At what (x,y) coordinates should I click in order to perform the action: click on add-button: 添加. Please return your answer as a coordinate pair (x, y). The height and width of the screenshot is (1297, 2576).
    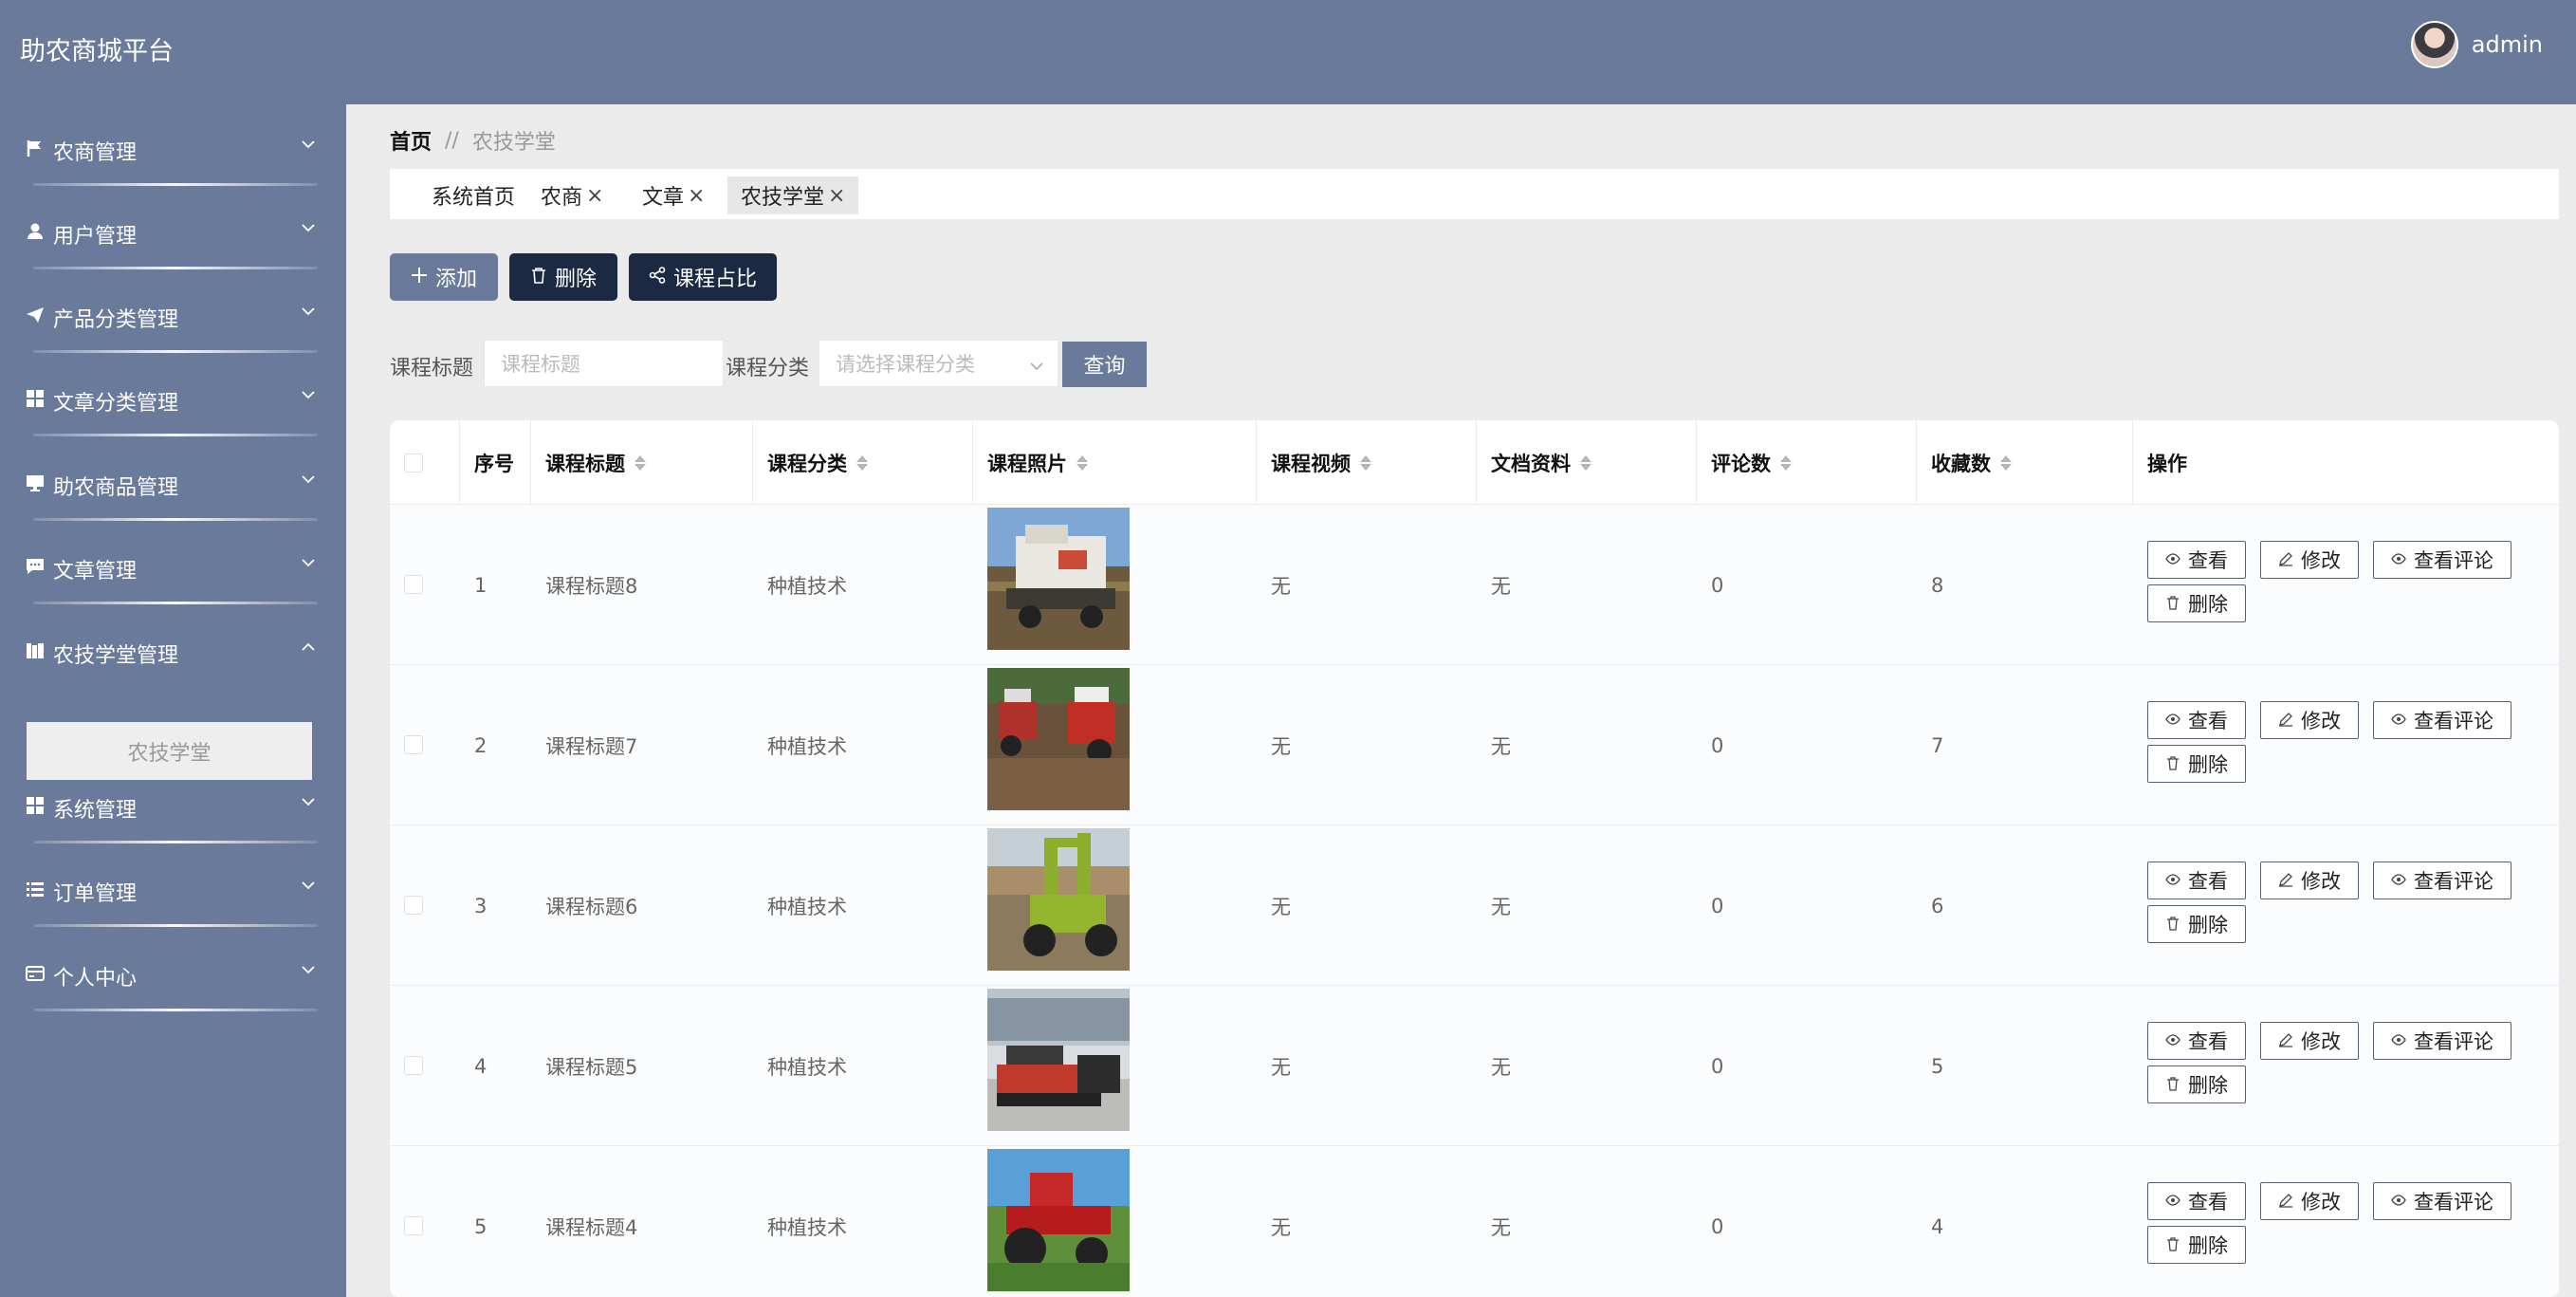
    Looking at the image, I should click on (444, 277).